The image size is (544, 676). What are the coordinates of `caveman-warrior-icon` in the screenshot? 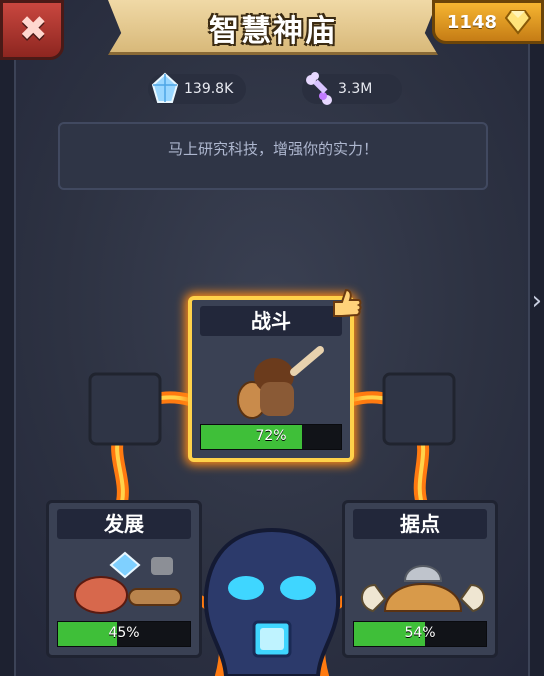 It's located at (280, 382).